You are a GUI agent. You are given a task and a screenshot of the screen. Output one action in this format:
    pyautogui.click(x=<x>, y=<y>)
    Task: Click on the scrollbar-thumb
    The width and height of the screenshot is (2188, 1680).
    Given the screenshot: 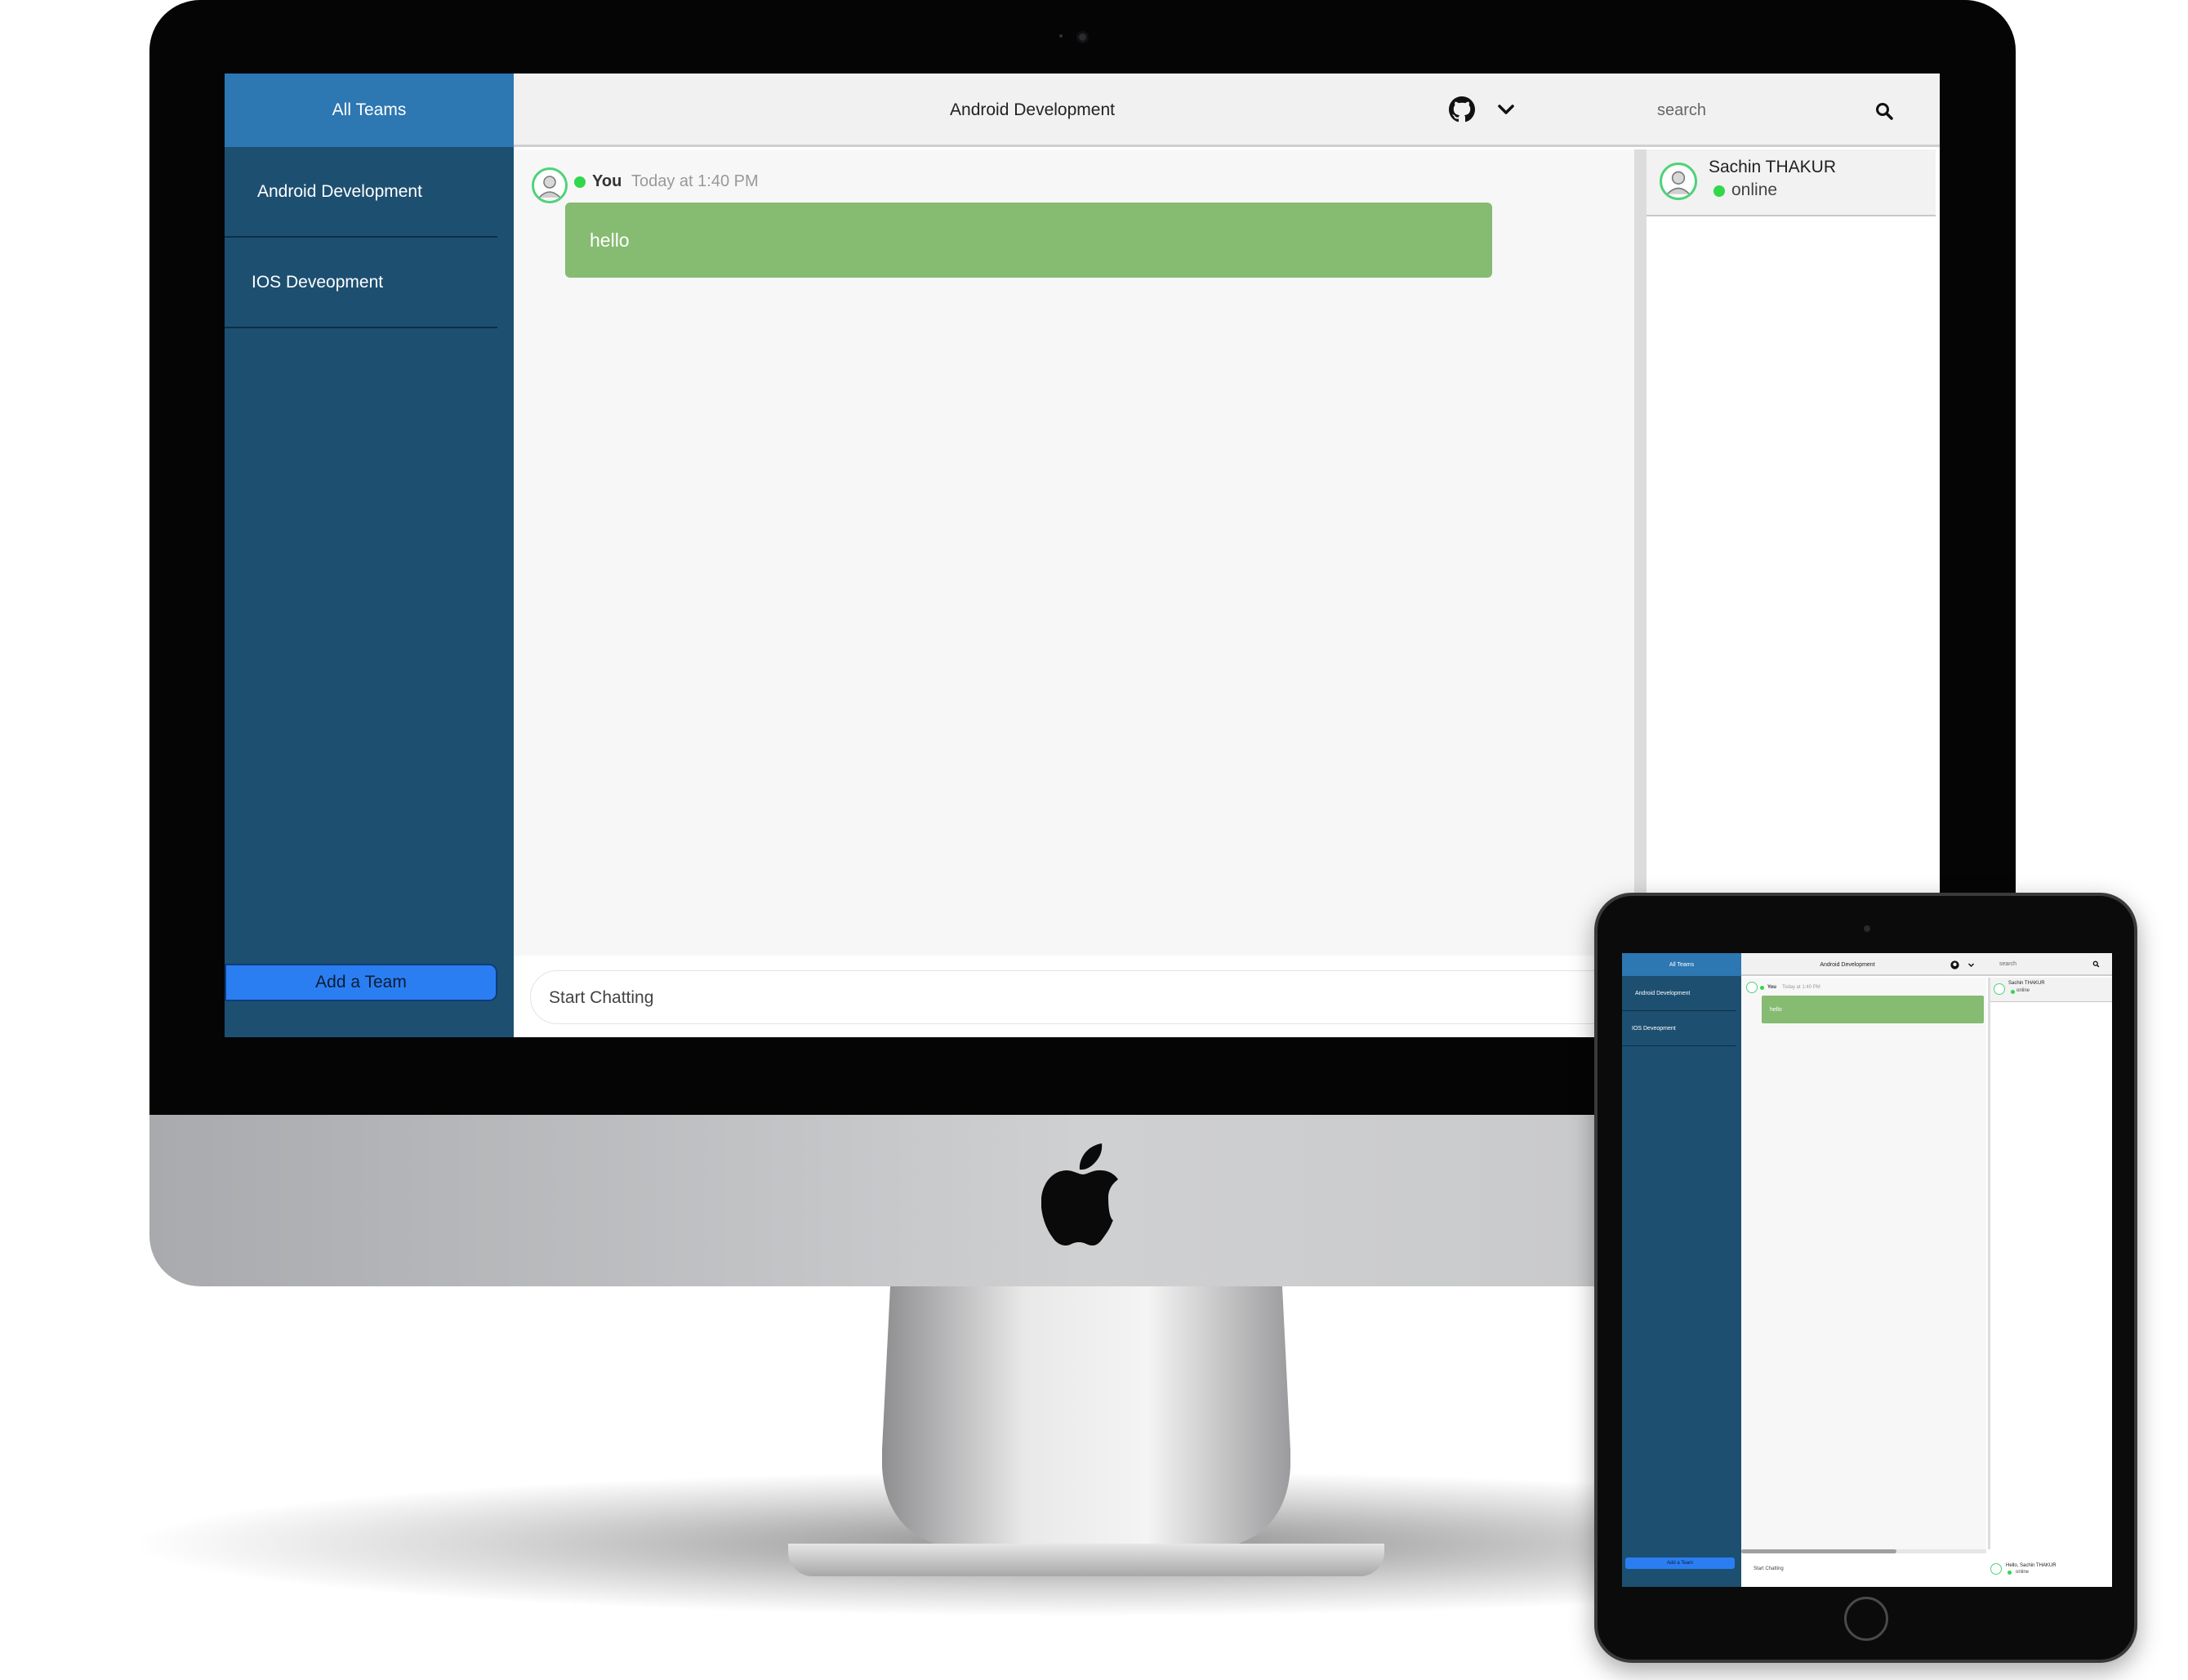 What is the action you would take?
    pyautogui.click(x=1819, y=1551)
    